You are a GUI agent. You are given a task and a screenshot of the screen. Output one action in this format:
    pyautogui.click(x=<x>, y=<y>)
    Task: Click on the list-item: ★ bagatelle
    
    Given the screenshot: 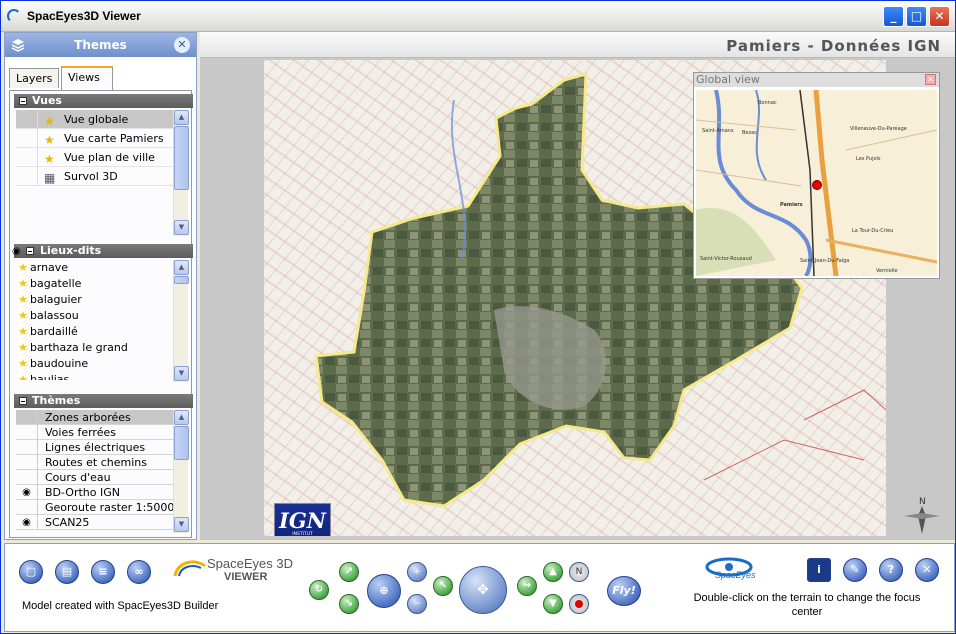 What is the action you would take?
    pyautogui.click(x=97, y=284)
    